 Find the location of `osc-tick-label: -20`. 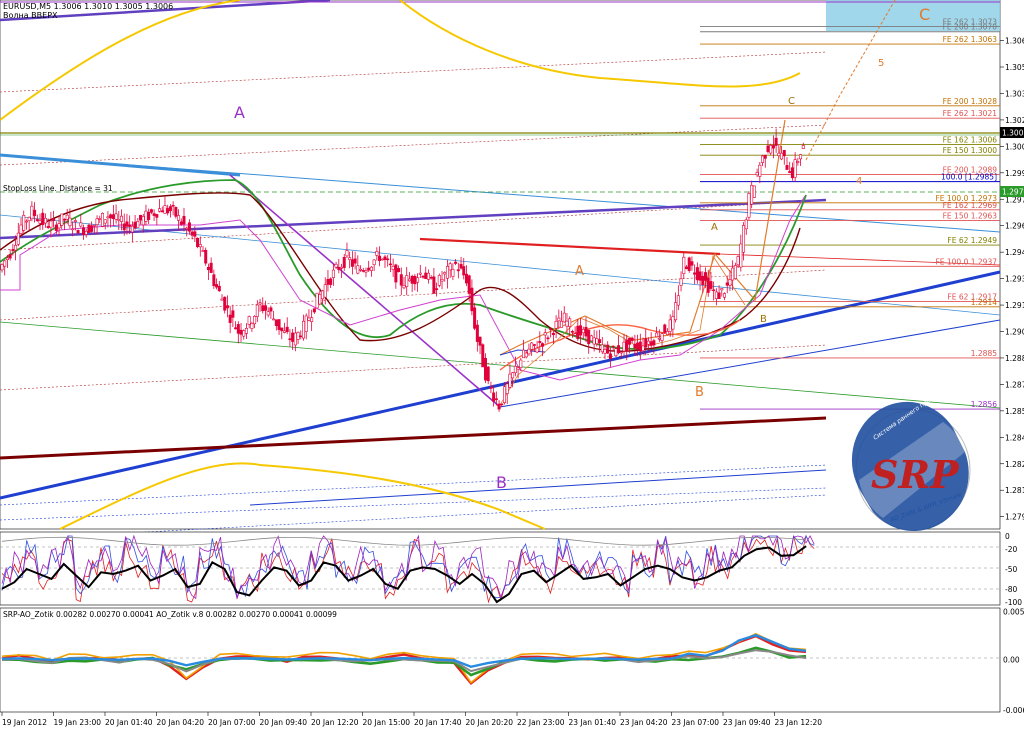

osc-tick-label: -20 is located at coordinates (1011, 549).